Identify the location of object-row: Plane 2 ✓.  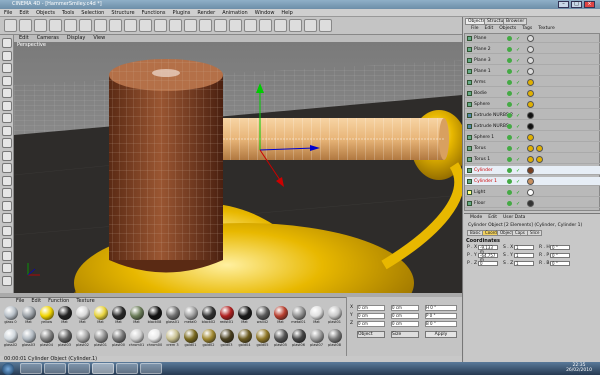
(532, 49).